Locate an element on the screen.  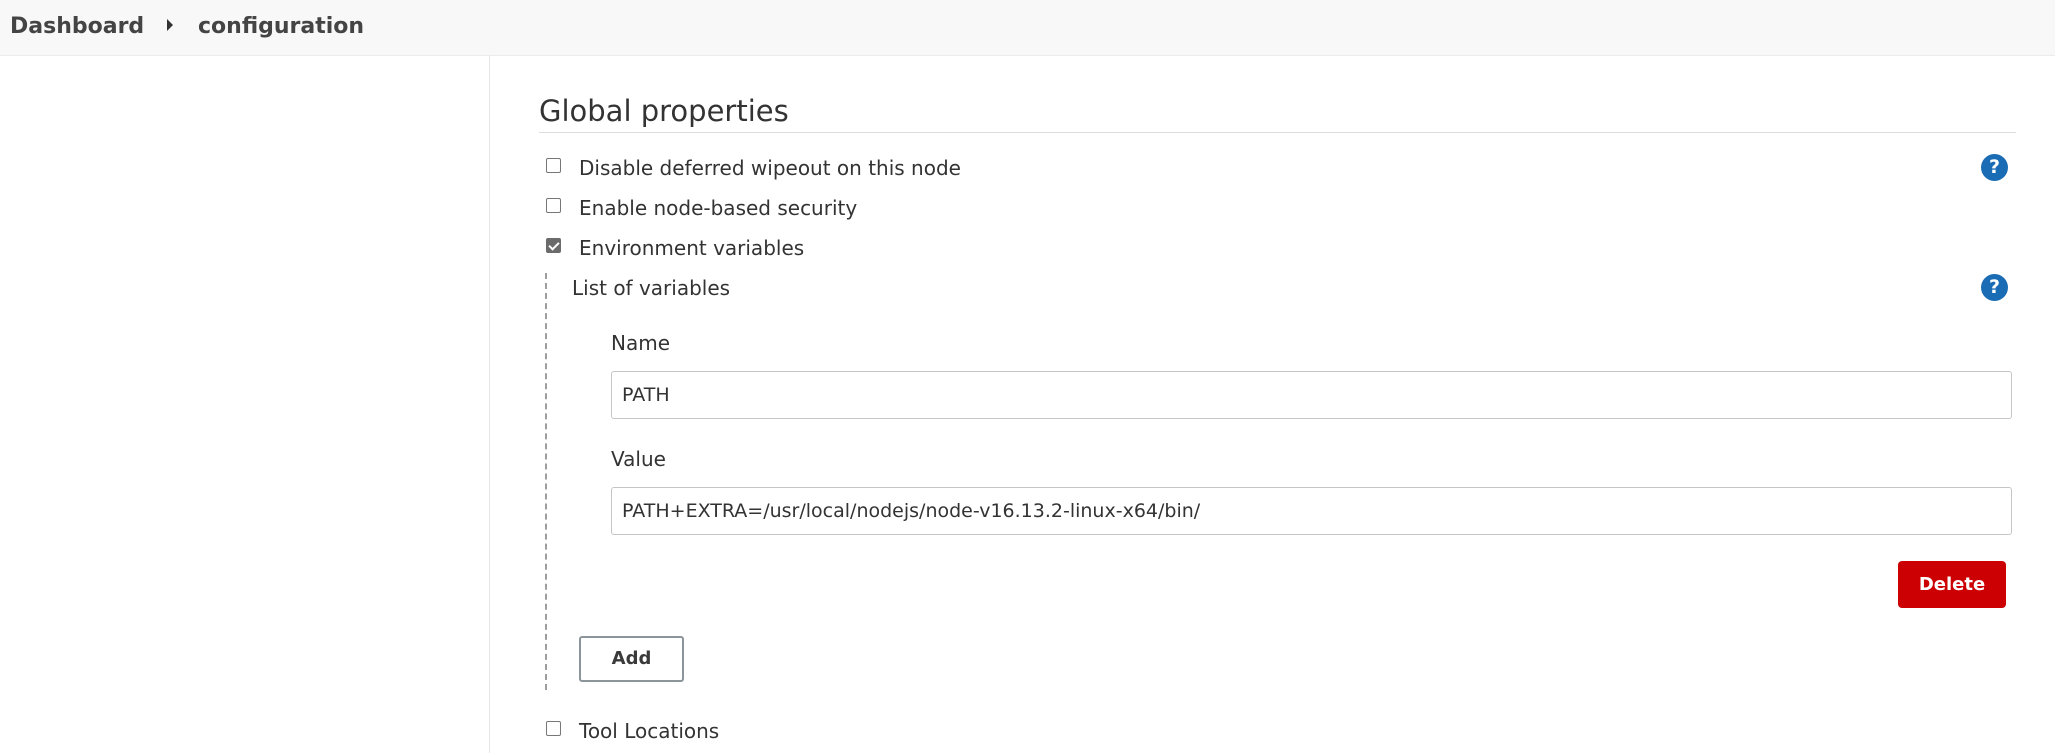
add-button: Add is located at coordinates (631, 659).